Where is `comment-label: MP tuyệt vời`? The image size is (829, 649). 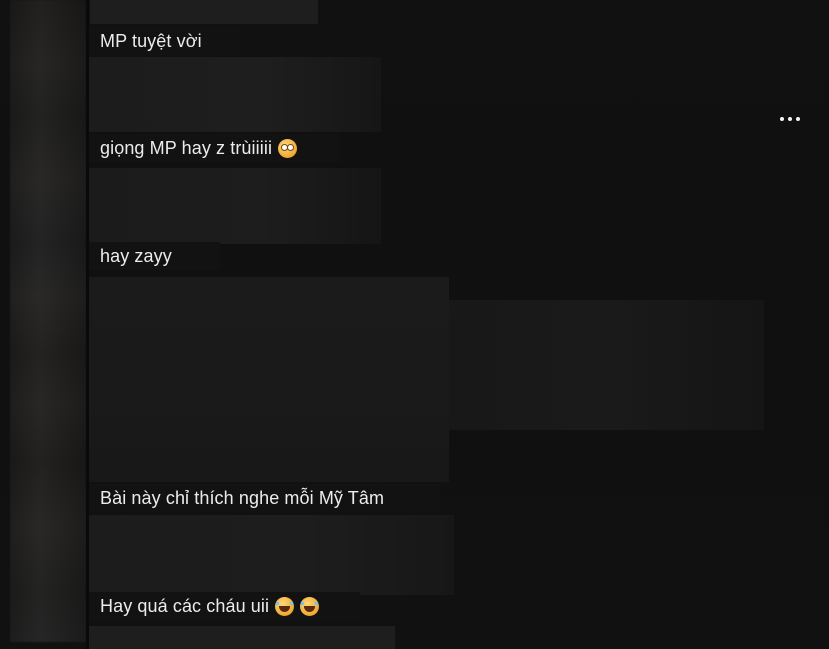 comment-label: MP tuyệt vời is located at coordinates (151, 40).